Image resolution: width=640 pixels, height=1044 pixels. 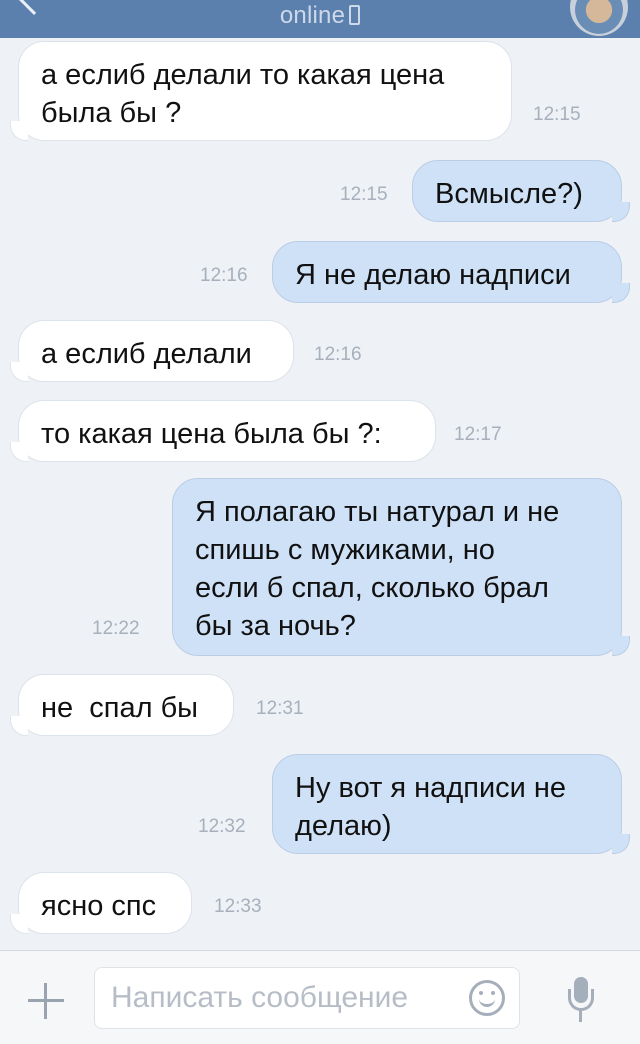 I want to click on message-time: 12:17, so click(x=478, y=434).